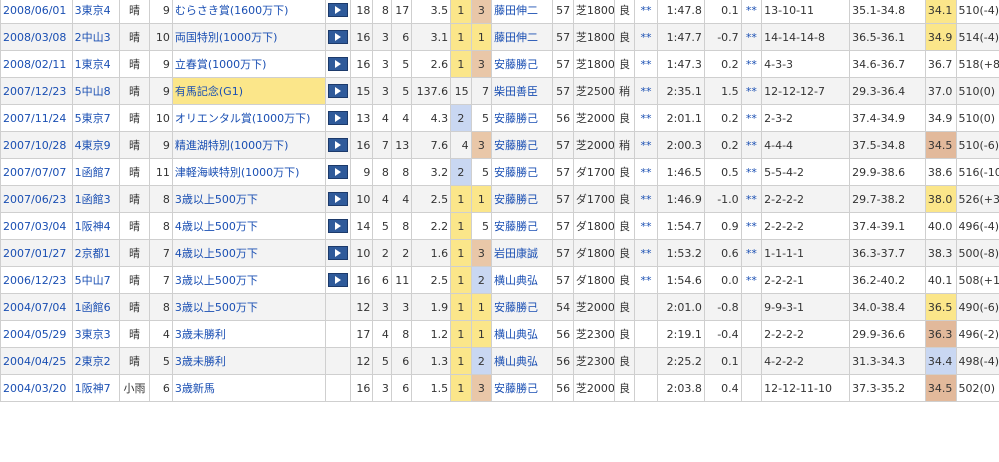 The width and height of the screenshot is (999, 462). I want to click on race-date: 2007/07/07, so click(36, 172).